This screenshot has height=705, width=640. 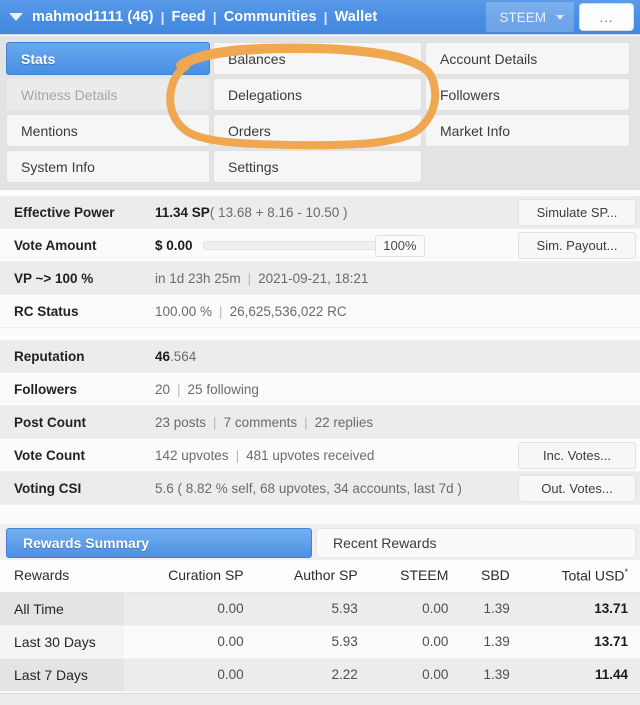 I want to click on stats-value-detail-3: 22 replies, so click(x=344, y=422).